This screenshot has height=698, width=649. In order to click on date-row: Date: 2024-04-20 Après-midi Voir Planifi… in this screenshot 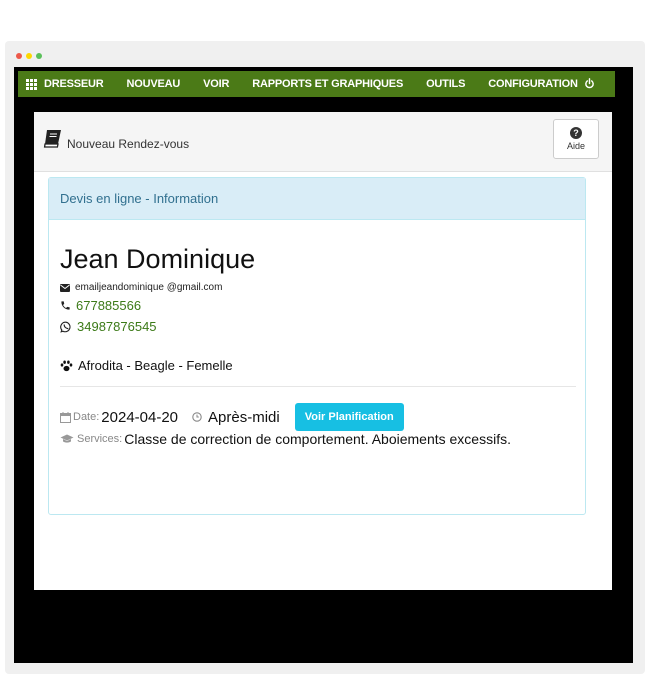, I will do `click(232, 417)`.